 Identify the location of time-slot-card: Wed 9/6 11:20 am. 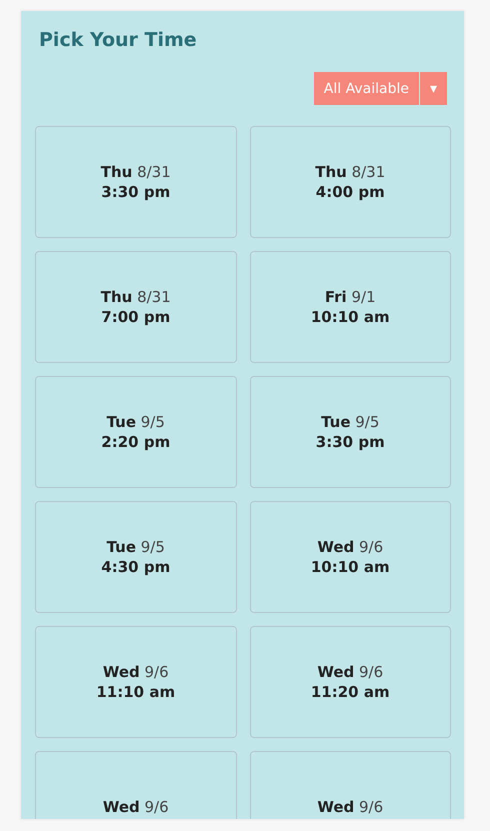
(350, 682).